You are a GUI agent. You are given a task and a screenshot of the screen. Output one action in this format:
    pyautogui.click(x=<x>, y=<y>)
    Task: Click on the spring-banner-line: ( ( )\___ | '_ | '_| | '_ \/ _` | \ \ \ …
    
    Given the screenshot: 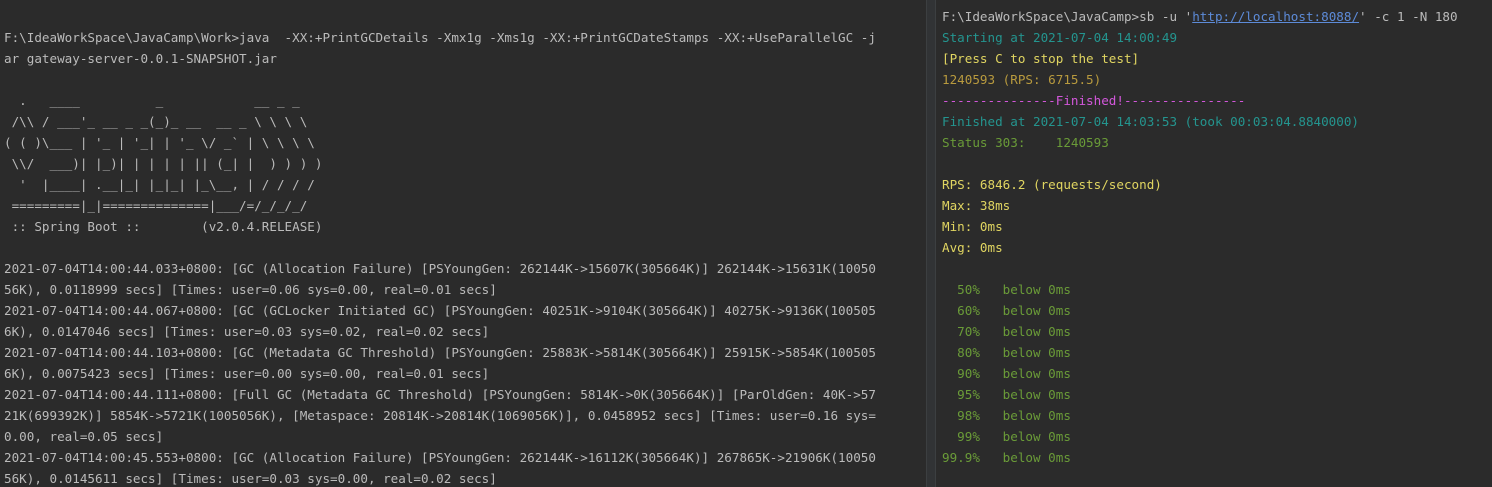 What is the action you would take?
    pyautogui.click(x=159, y=142)
    